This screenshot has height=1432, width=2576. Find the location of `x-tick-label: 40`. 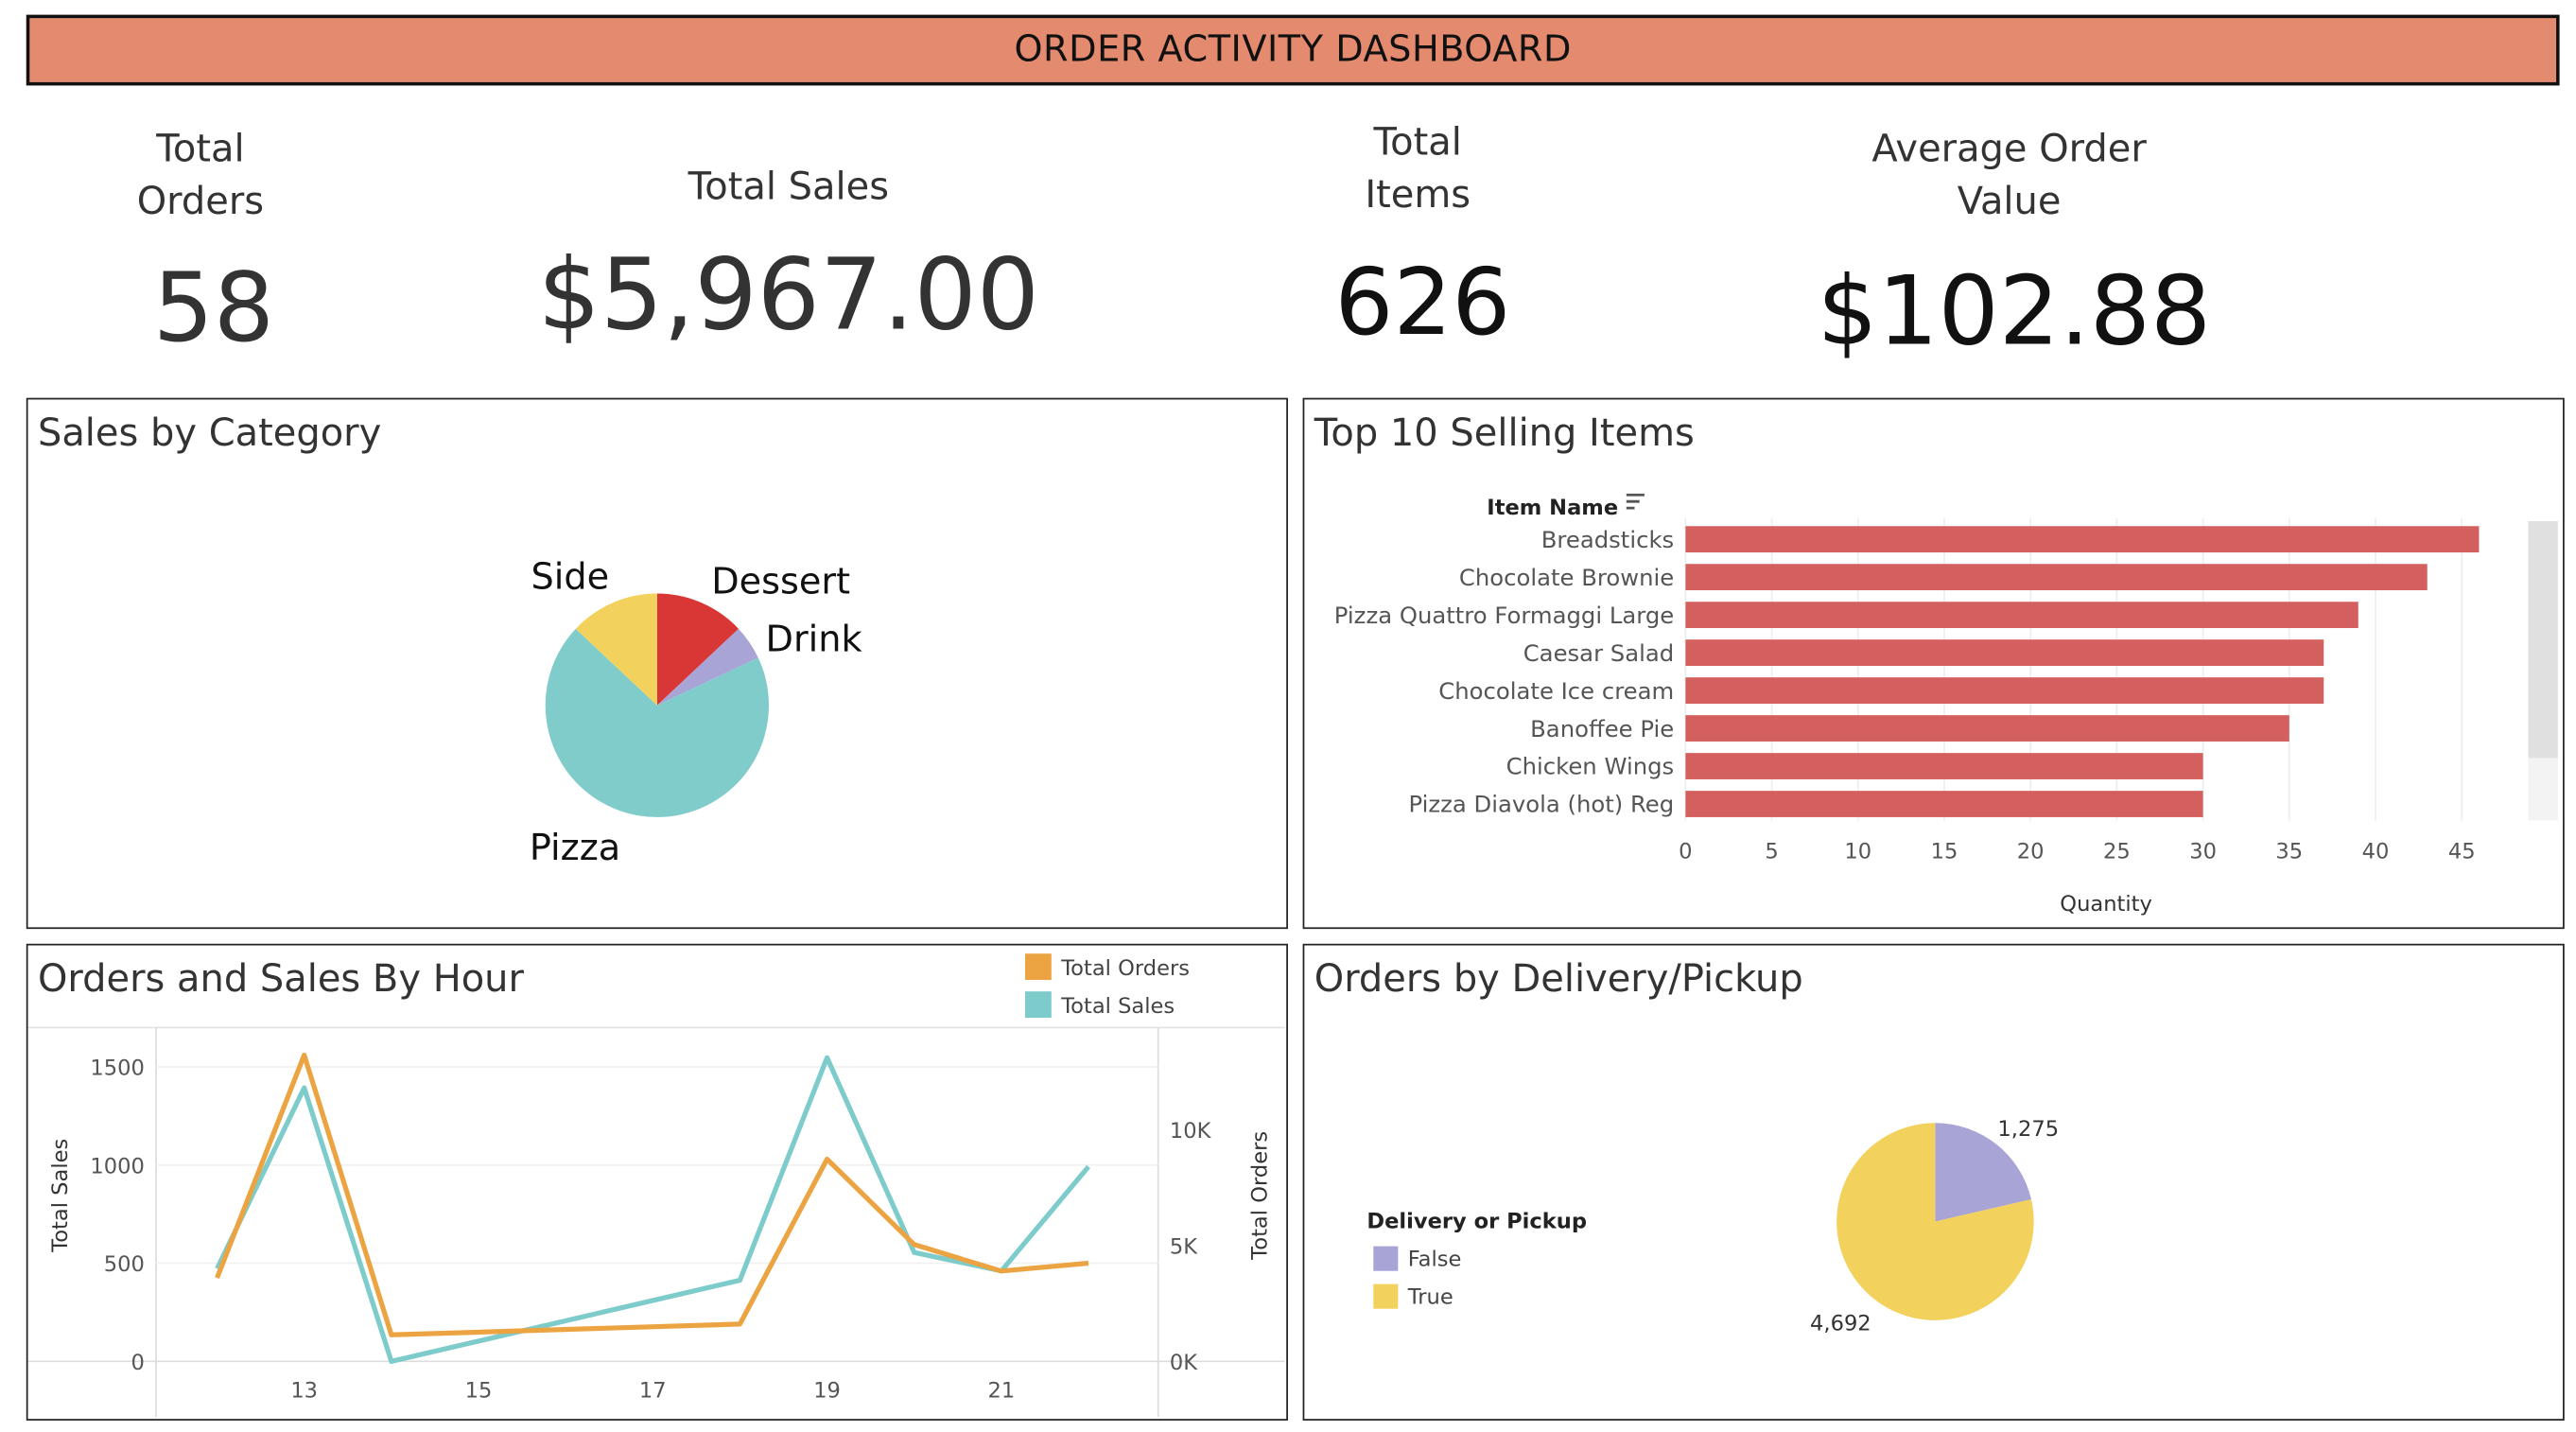

x-tick-label: 40 is located at coordinates (2376, 851).